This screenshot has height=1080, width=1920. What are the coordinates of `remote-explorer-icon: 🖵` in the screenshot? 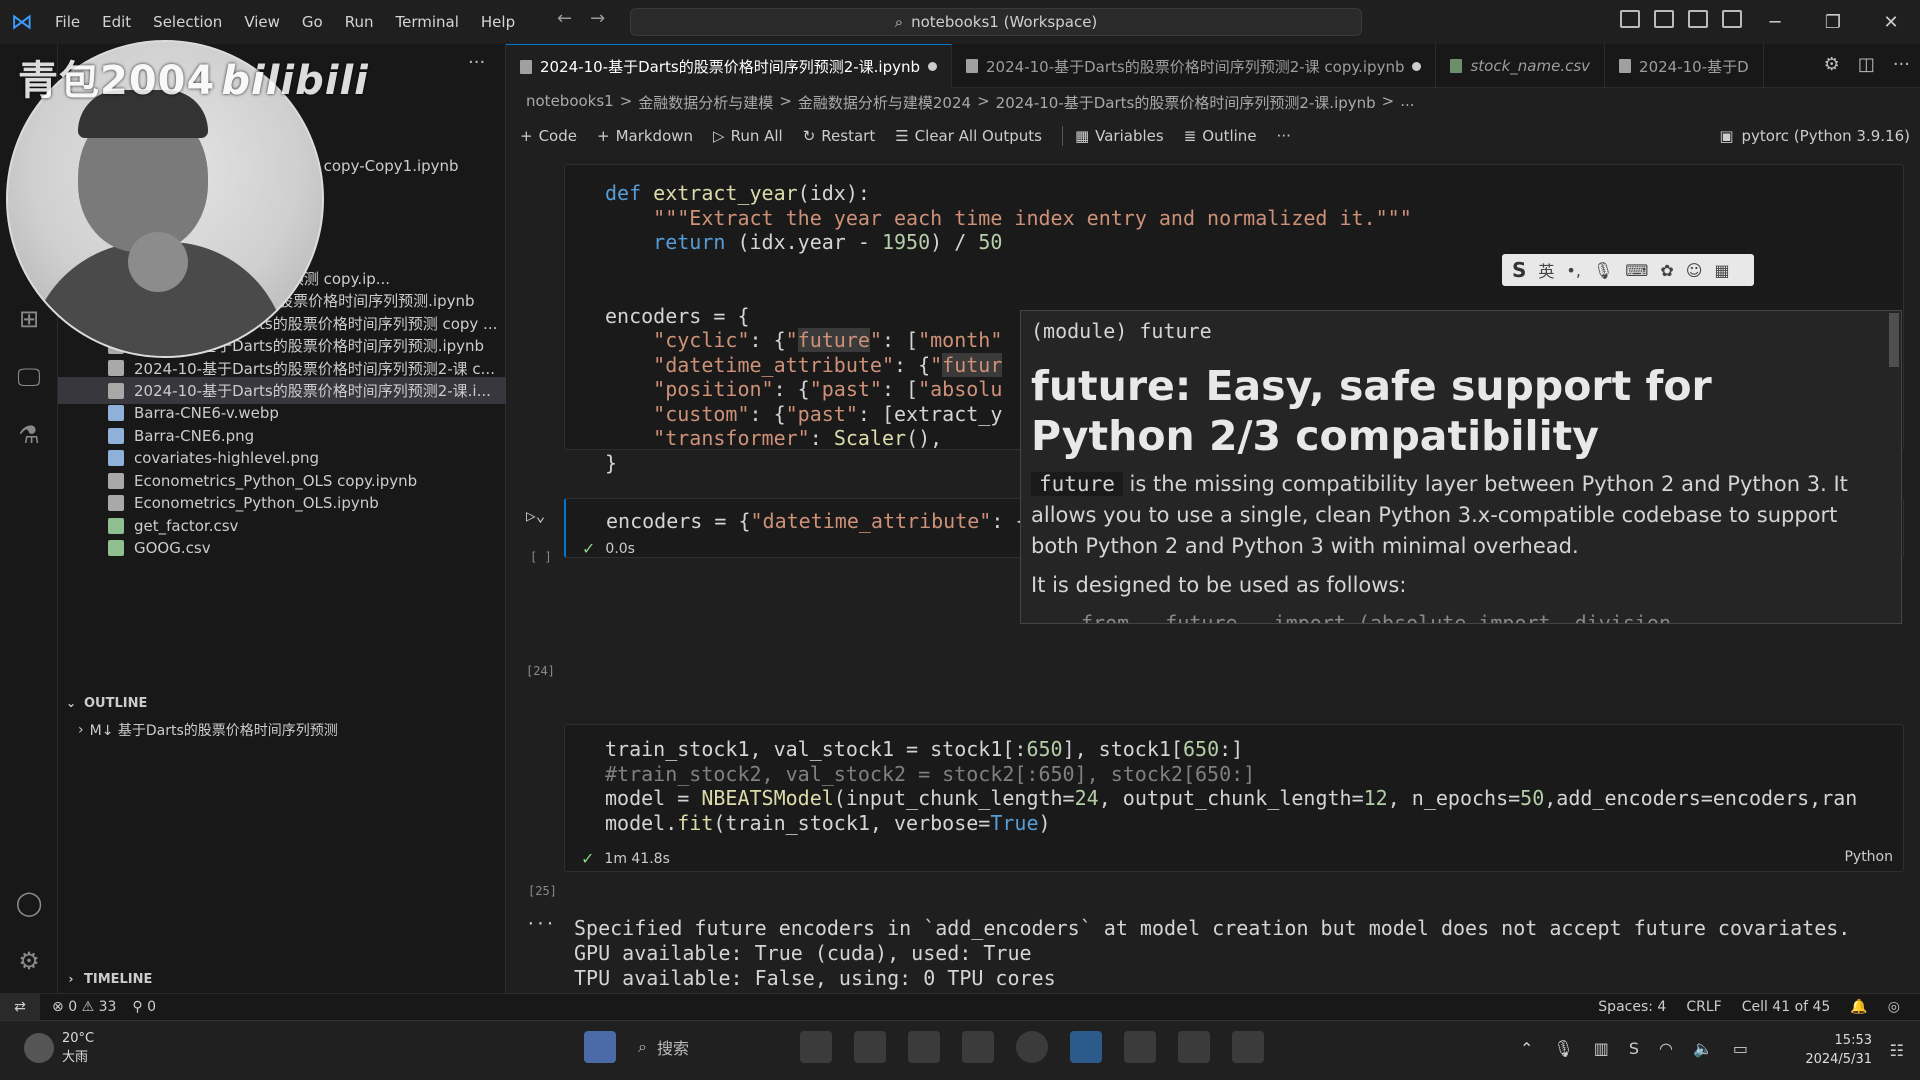 It's located at (29, 377).